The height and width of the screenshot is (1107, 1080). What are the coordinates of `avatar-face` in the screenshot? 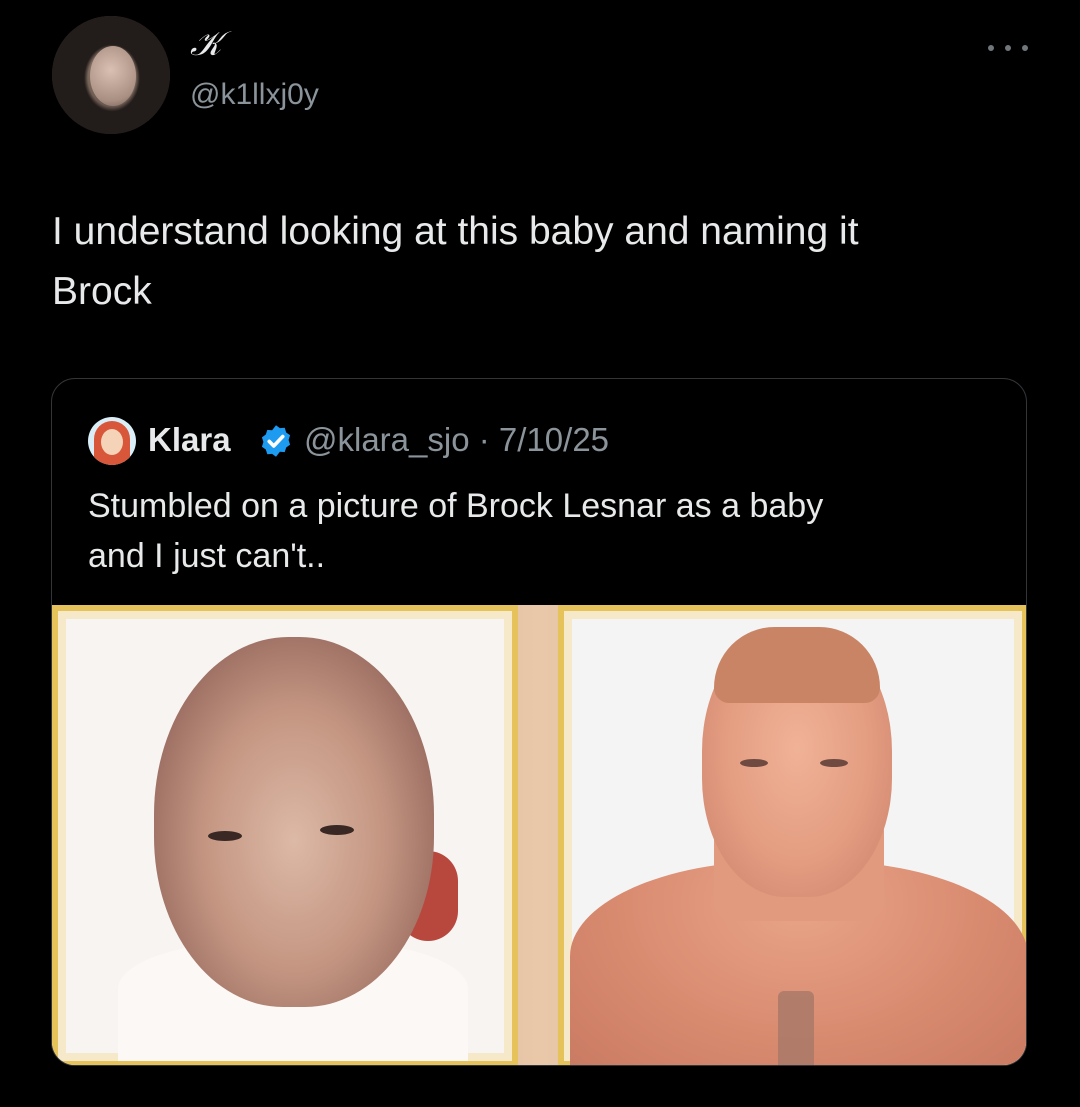 It's located at (113, 76).